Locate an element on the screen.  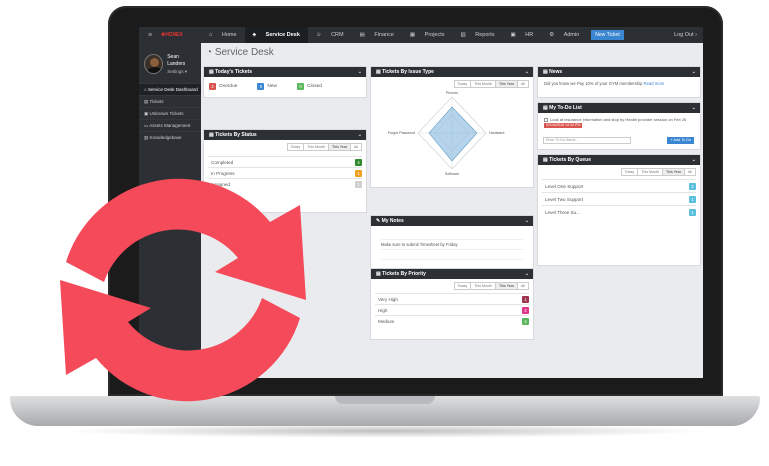
book-icon: ▥ is located at coordinates (146, 137).